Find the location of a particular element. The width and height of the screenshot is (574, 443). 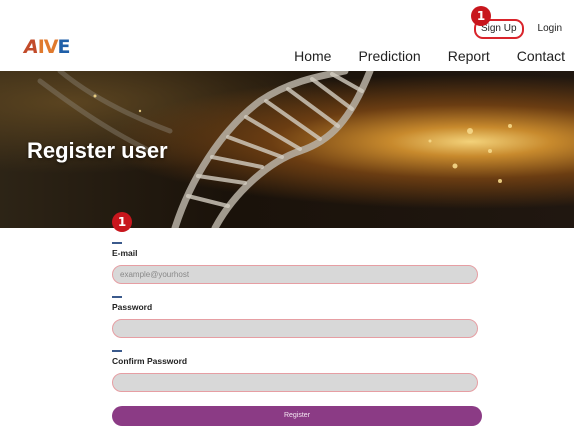

confirm-password-group: Confirm Password is located at coordinates (297, 371).